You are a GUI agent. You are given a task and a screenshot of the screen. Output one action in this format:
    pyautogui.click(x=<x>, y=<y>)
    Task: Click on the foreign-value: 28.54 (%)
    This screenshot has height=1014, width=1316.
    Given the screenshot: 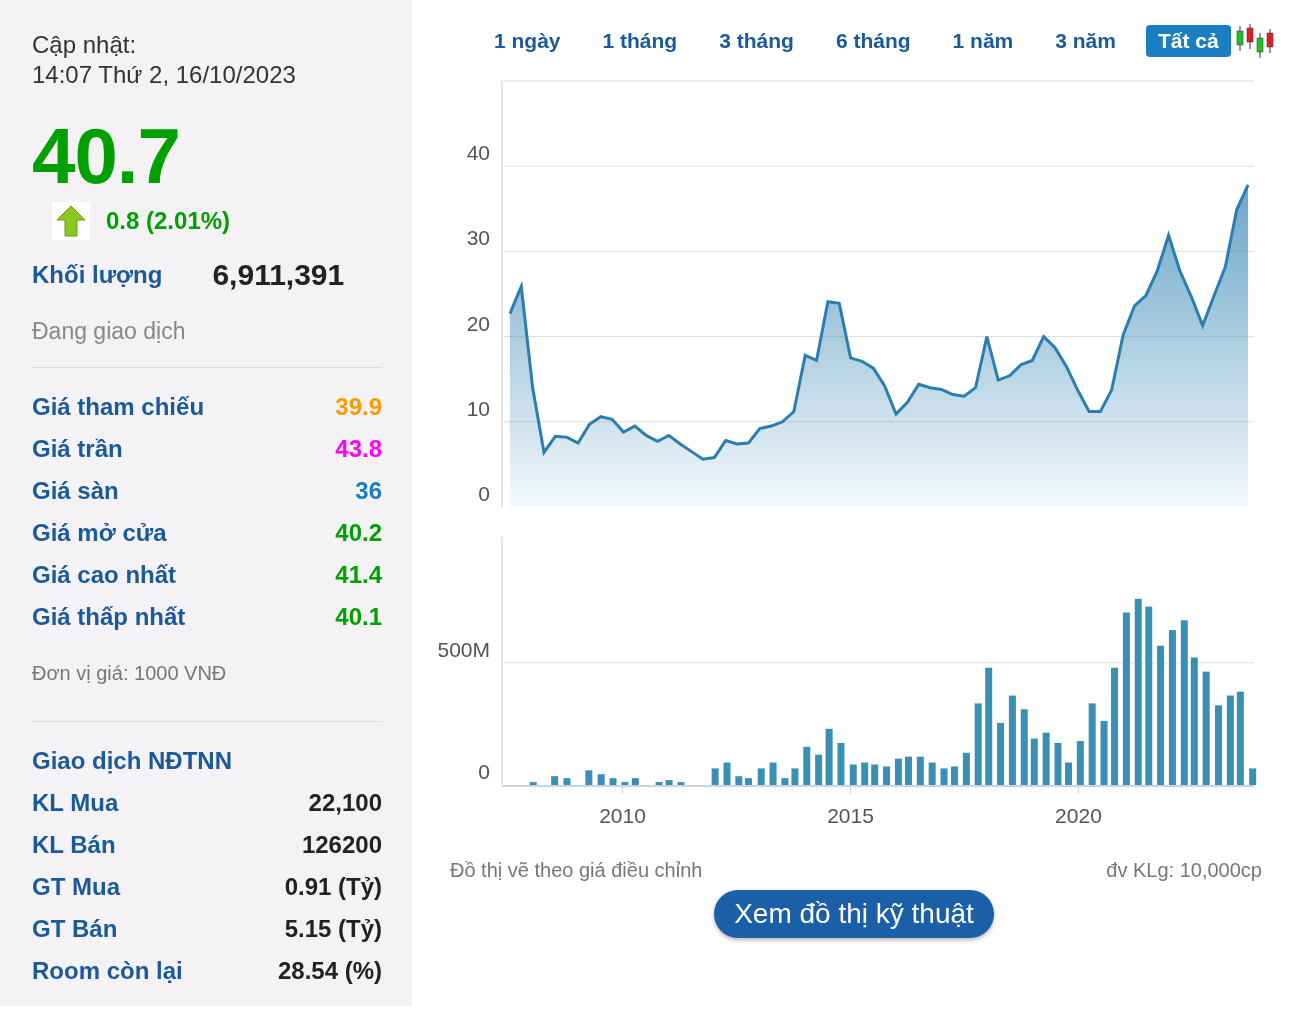 What is the action you would take?
    pyautogui.click(x=329, y=971)
    